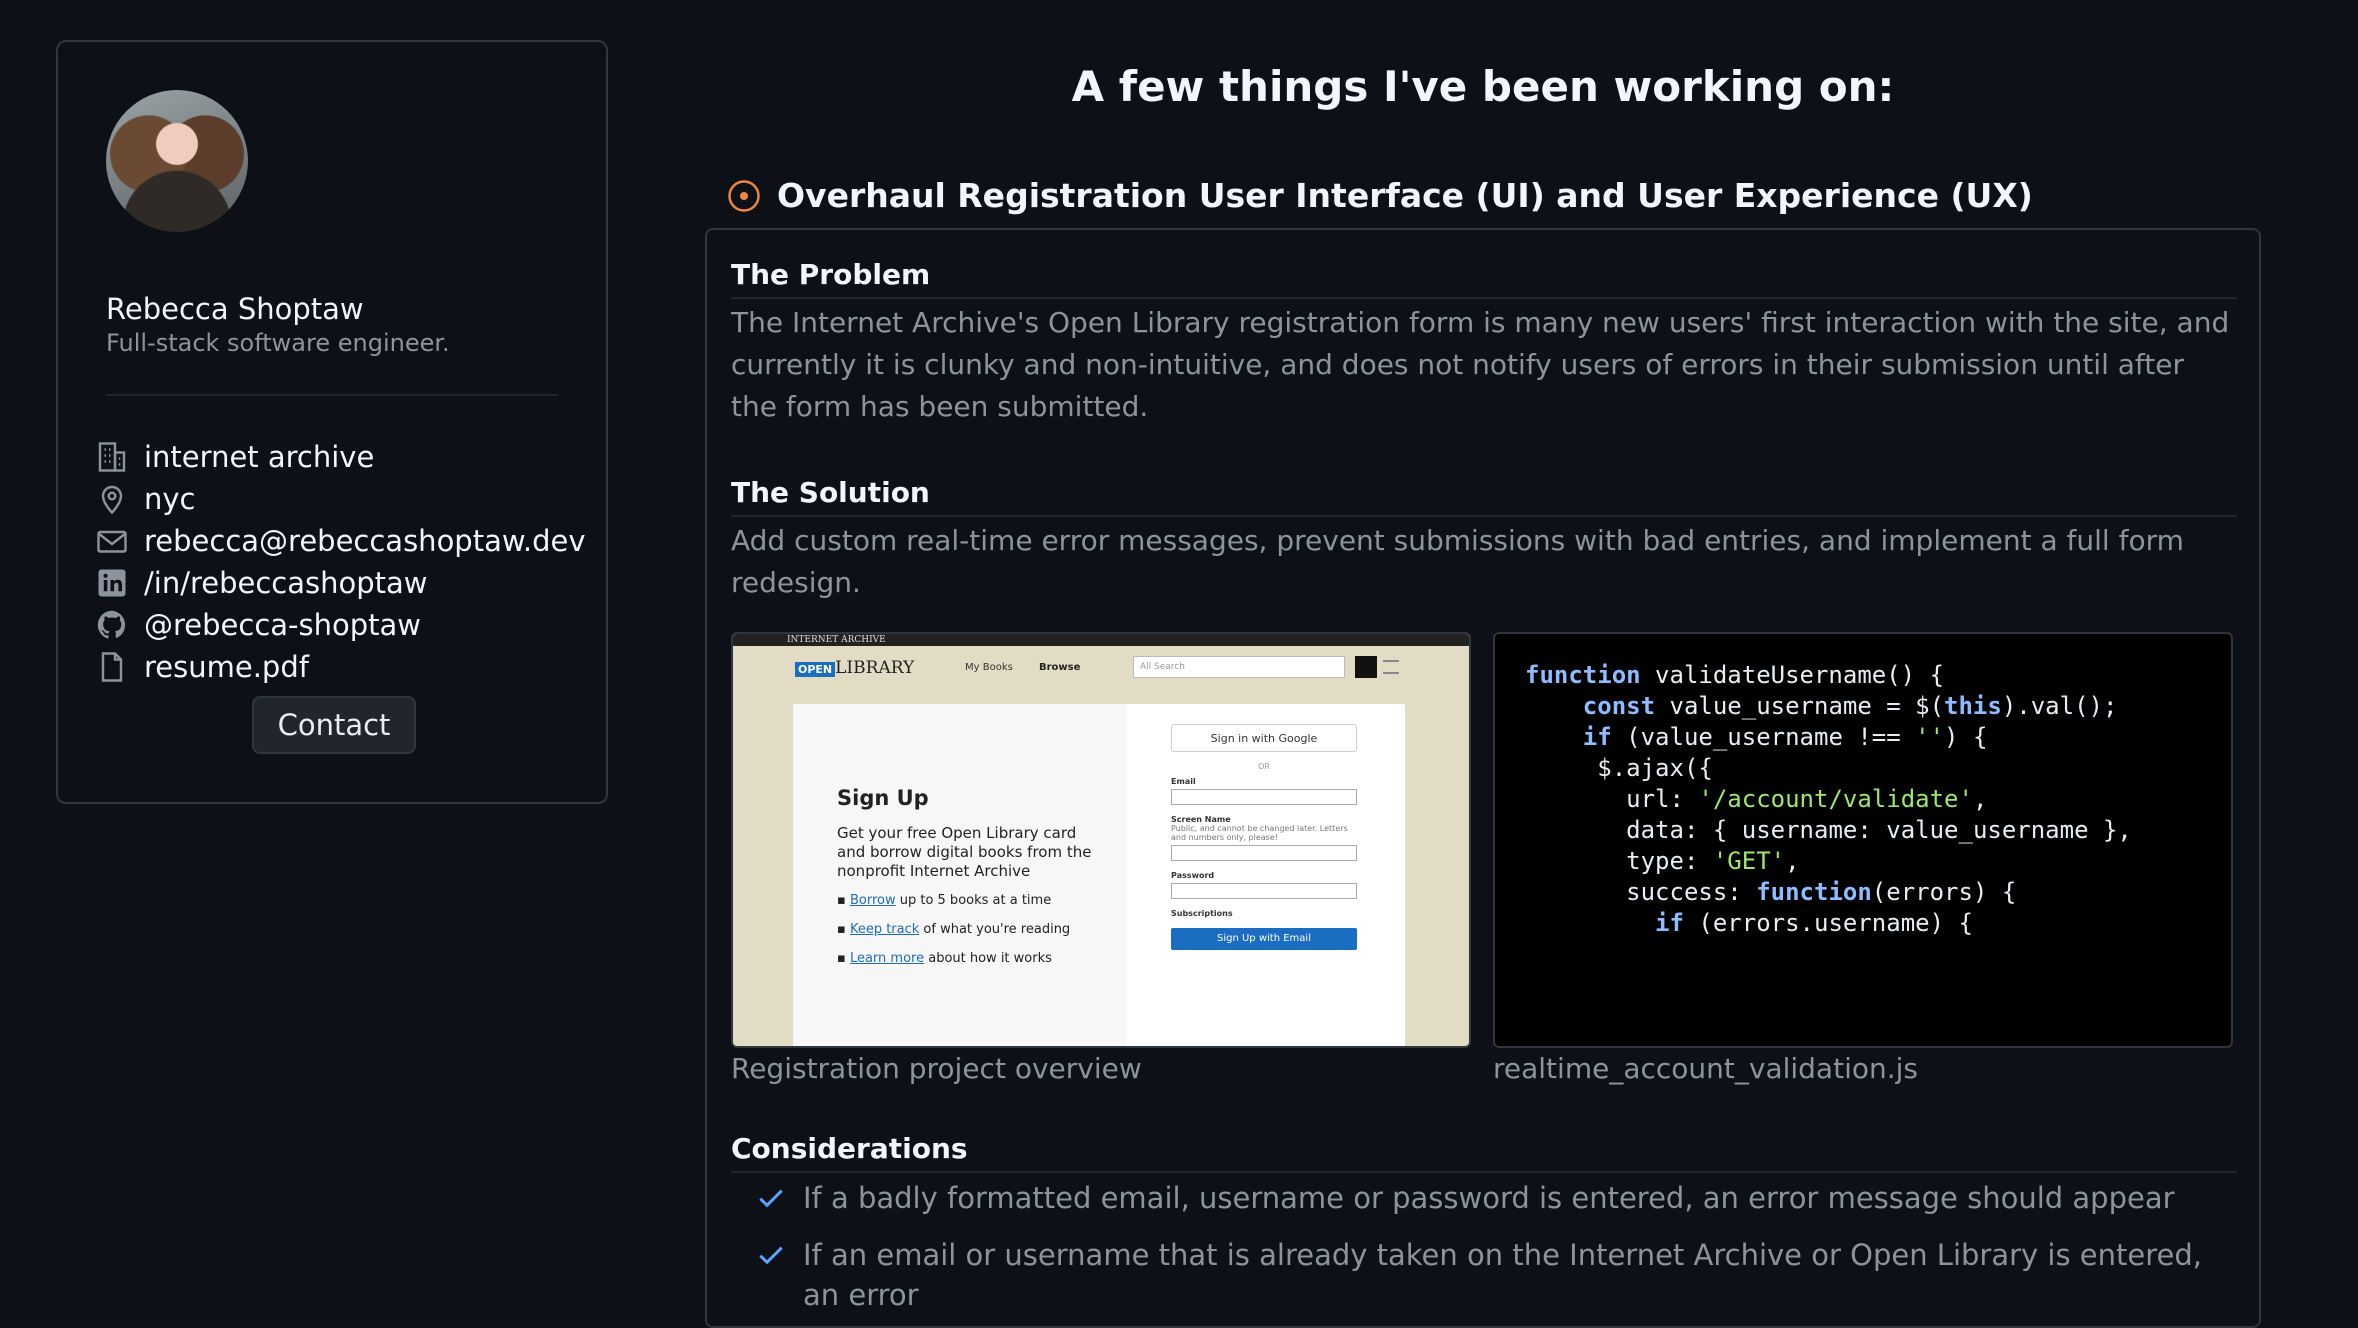 This screenshot has height=1328, width=2358. What do you see at coordinates (334, 725) in the screenshot?
I see `contact-button: Contact` at bounding box center [334, 725].